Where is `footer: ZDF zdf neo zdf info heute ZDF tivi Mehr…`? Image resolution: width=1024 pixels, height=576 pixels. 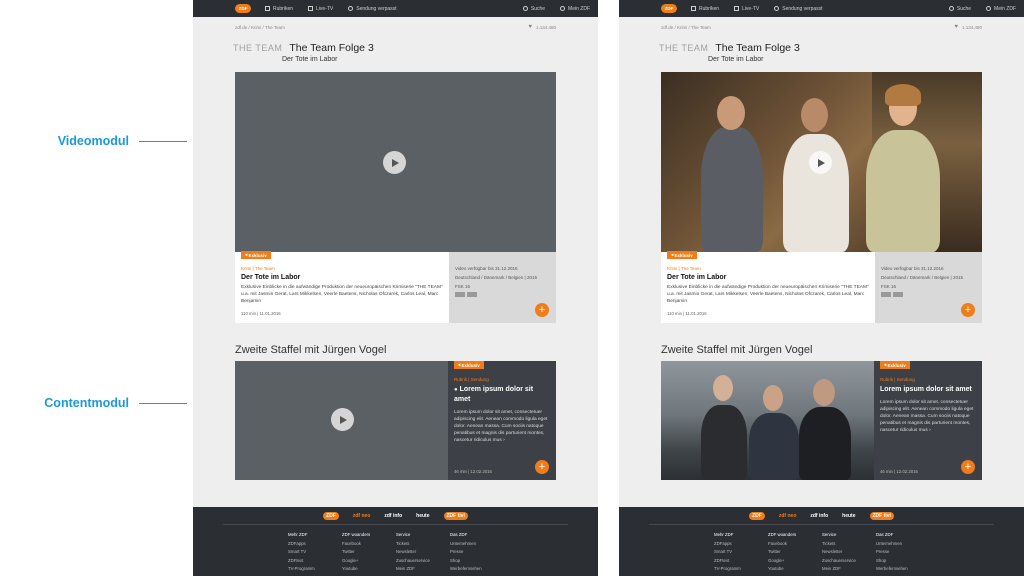 footer: ZDF zdf neo zdf info heute ZDF tivi Mehr… is located at coordinates (821, 541).